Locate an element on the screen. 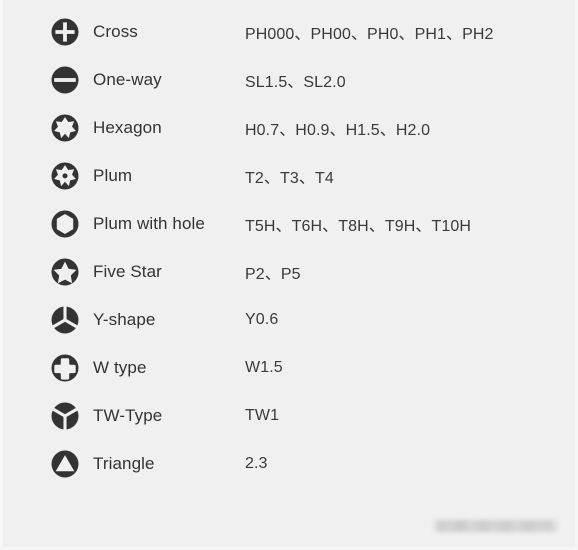  one-way-slot-bit-icon is located at coordinates (71, 80).